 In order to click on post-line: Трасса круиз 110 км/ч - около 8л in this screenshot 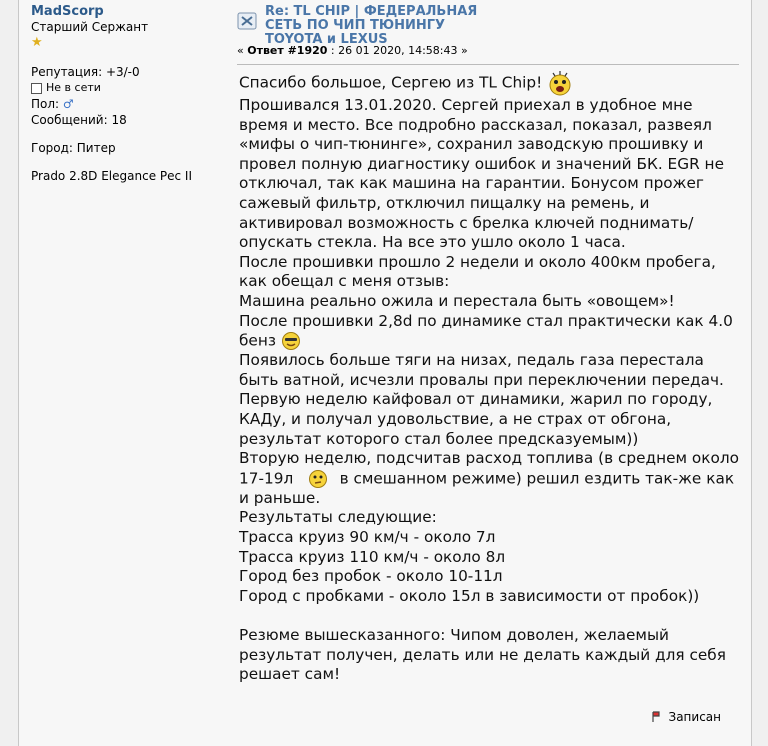, I will do `click(372, 556)`.